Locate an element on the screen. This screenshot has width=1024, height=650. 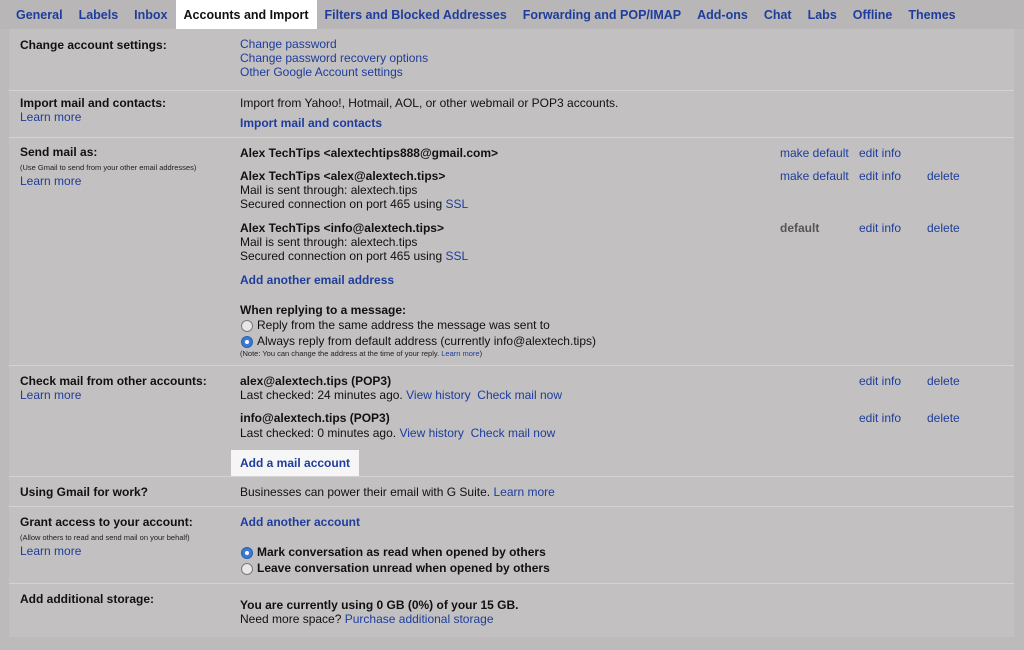
section-label: Add additional storage: is located at coordinates (87, 599).